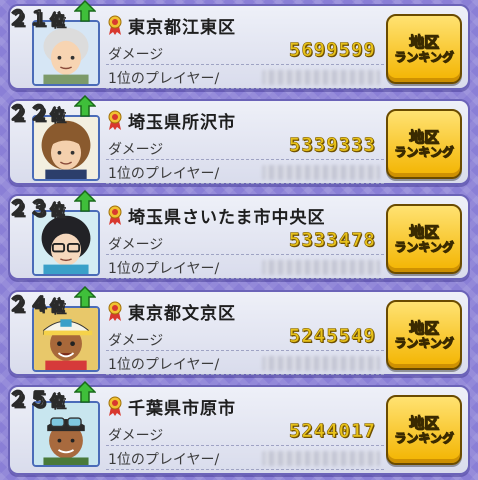 This screenshot has height=480, width=478. Describe the element at coordinates (332, 431) in the screenshot. I see `damage-value: 5244017` at that location.